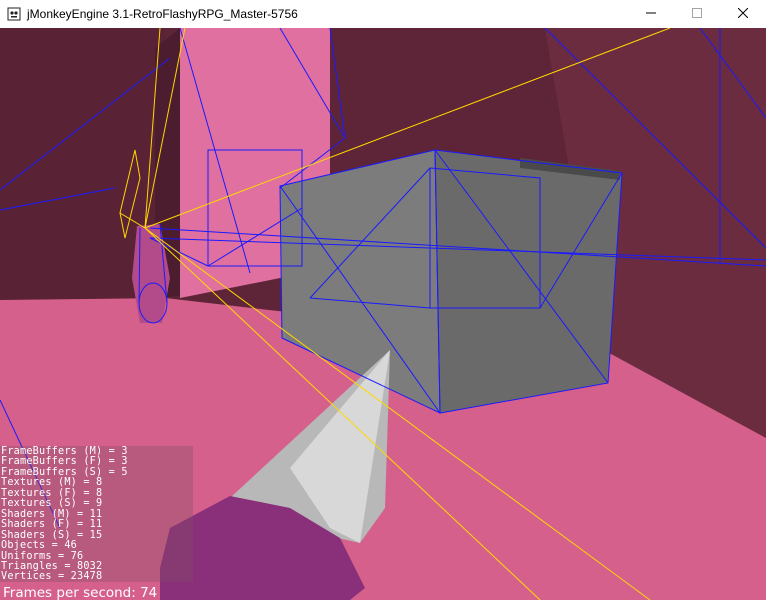 The image size is (766, 600). What do you see at coordinates (528, 281) in the screenshot?
I see `crate-side` at bounding box center [528, 281].